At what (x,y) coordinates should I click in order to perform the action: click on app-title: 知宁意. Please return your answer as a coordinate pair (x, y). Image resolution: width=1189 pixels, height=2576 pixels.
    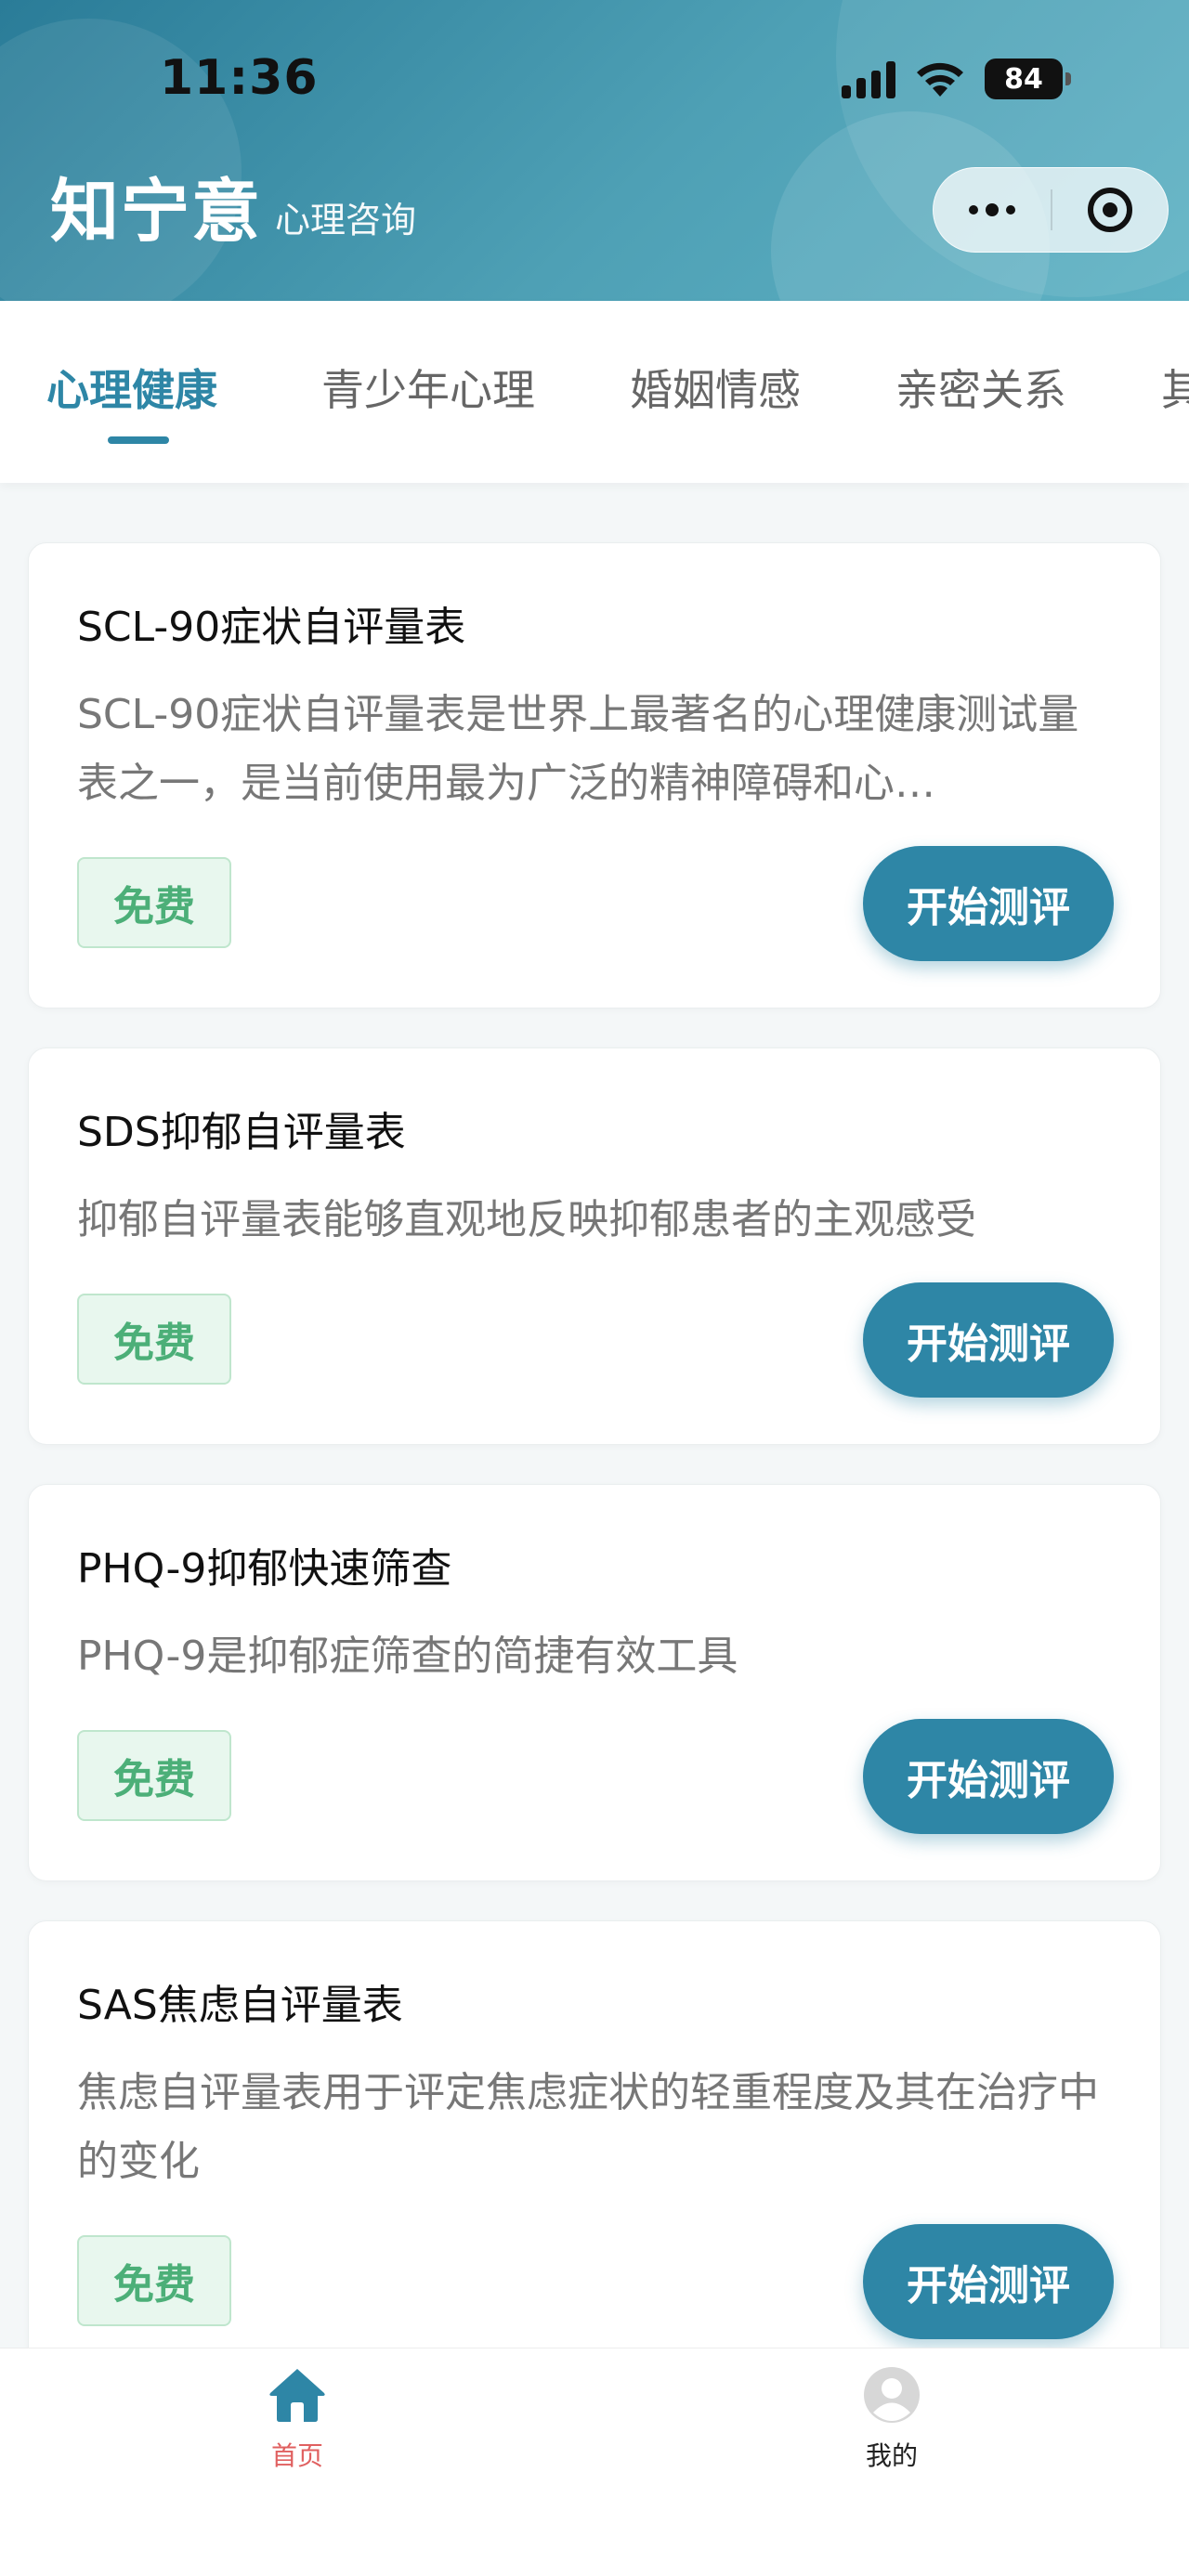
    Looking at the image, I should click on (156, 212).